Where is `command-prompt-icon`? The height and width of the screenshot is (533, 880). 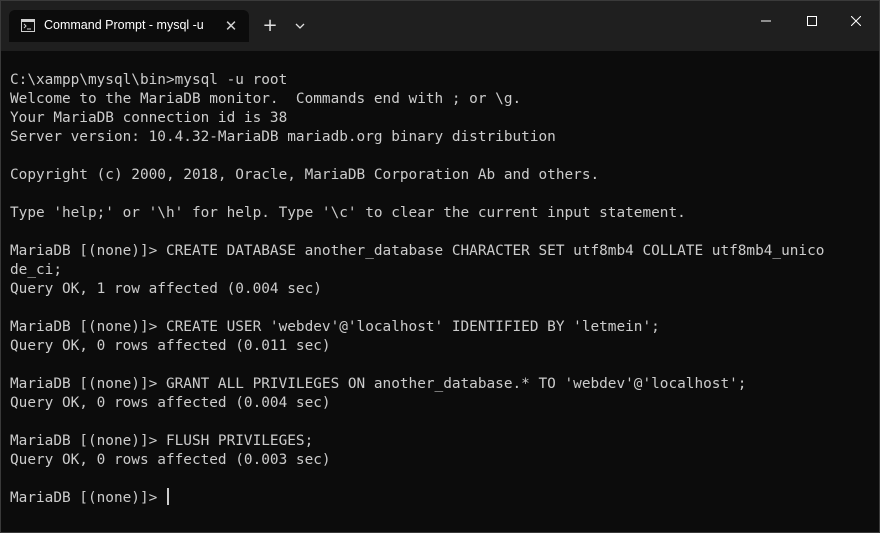
command-prompt-icon is located at coordinates (28, 25).